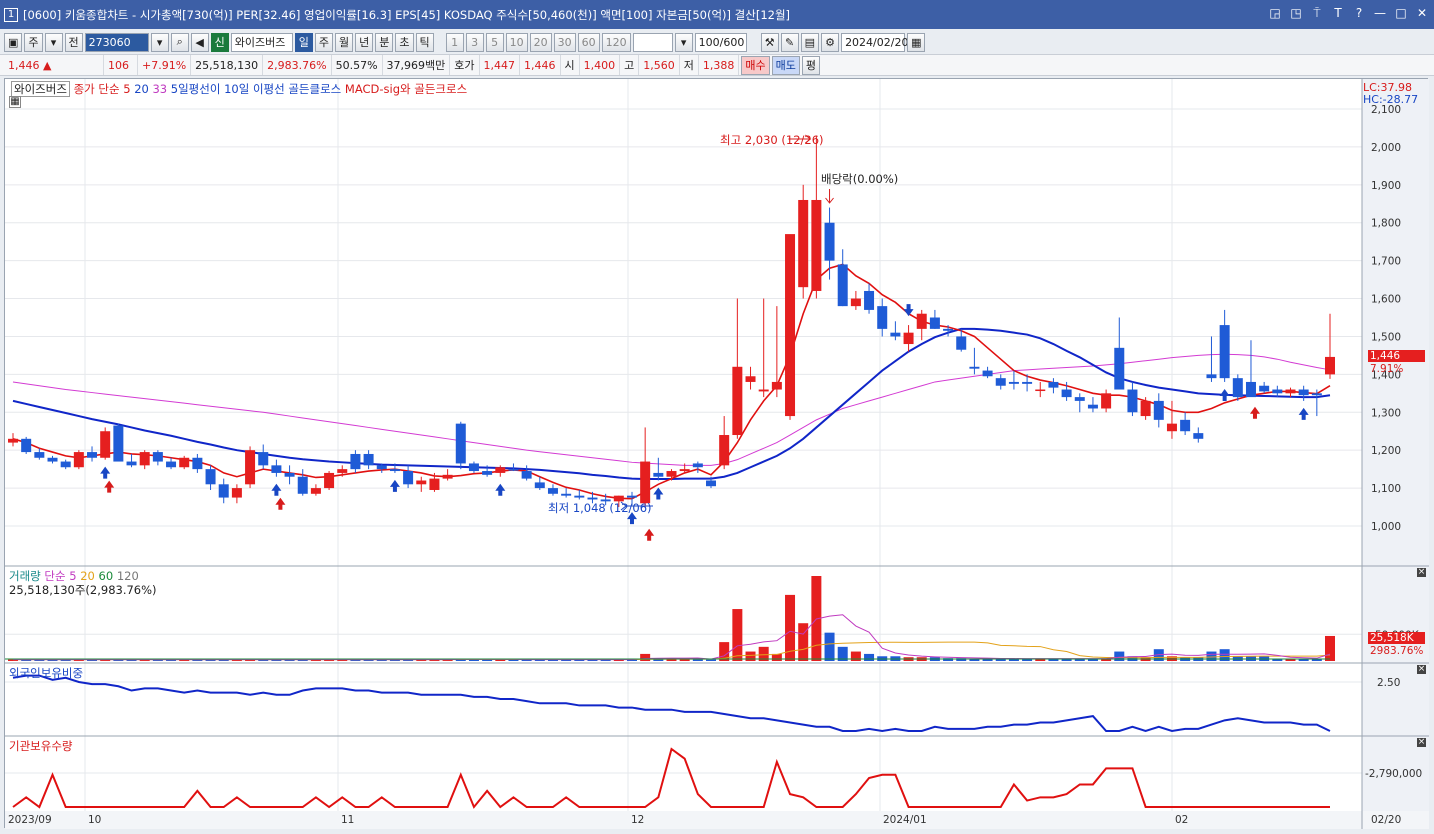 The image size is (1434, 834). Describe the element at coordinates (540, 42) in the screenshot. I see `interval-20: 20` at that location.